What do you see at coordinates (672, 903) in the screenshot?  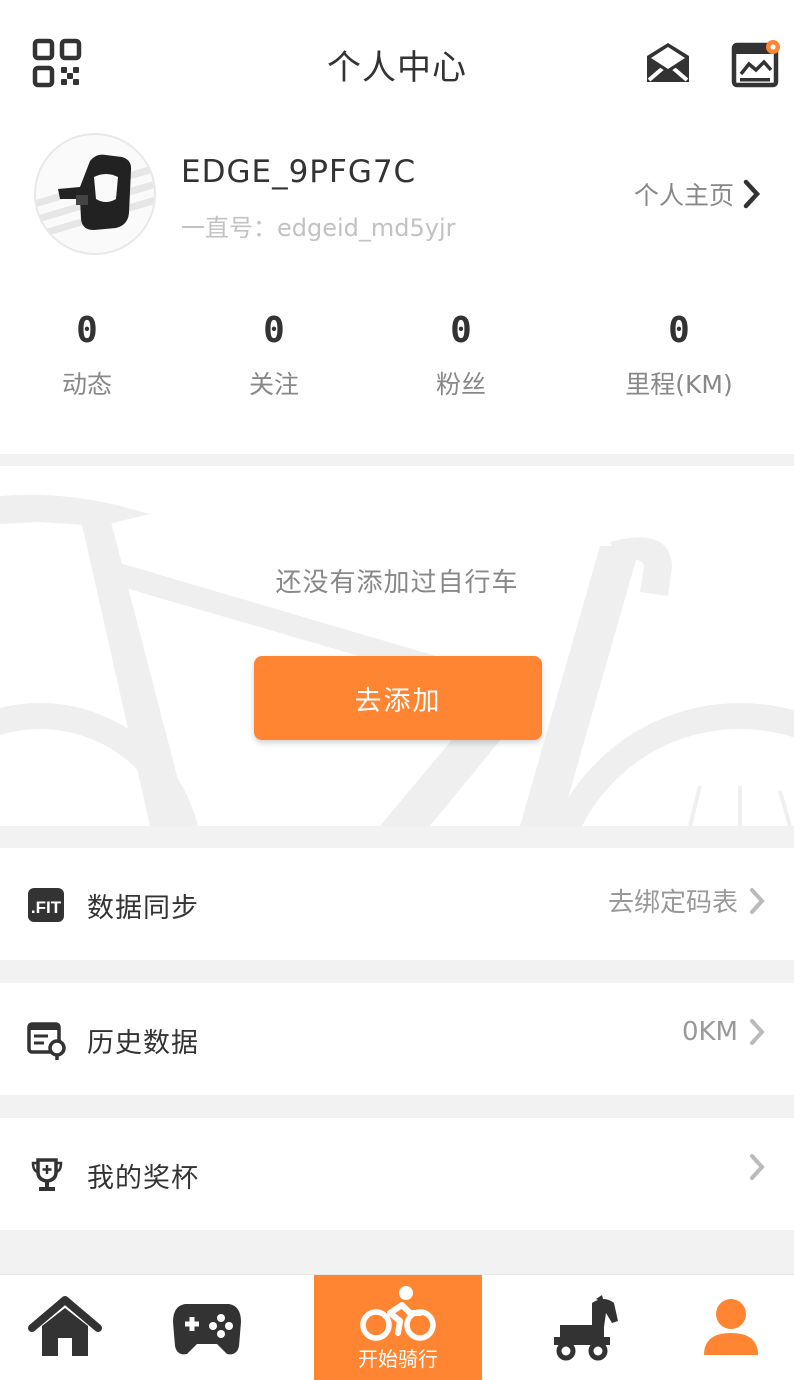 I see `menu-value: 去绑定码表` at bounding box center [672, 903].